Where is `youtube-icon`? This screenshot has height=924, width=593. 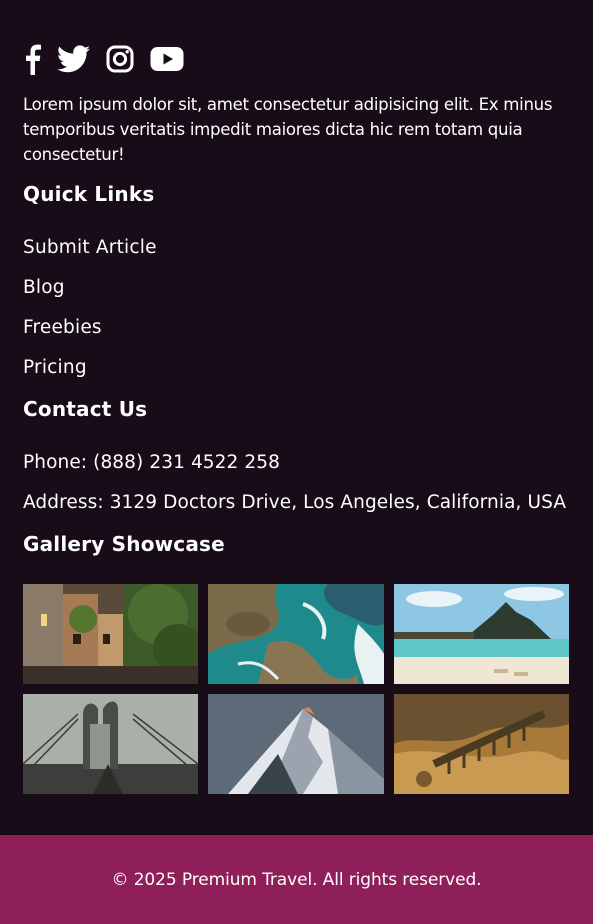 youtube-icon is located at coordinates (167, 59).